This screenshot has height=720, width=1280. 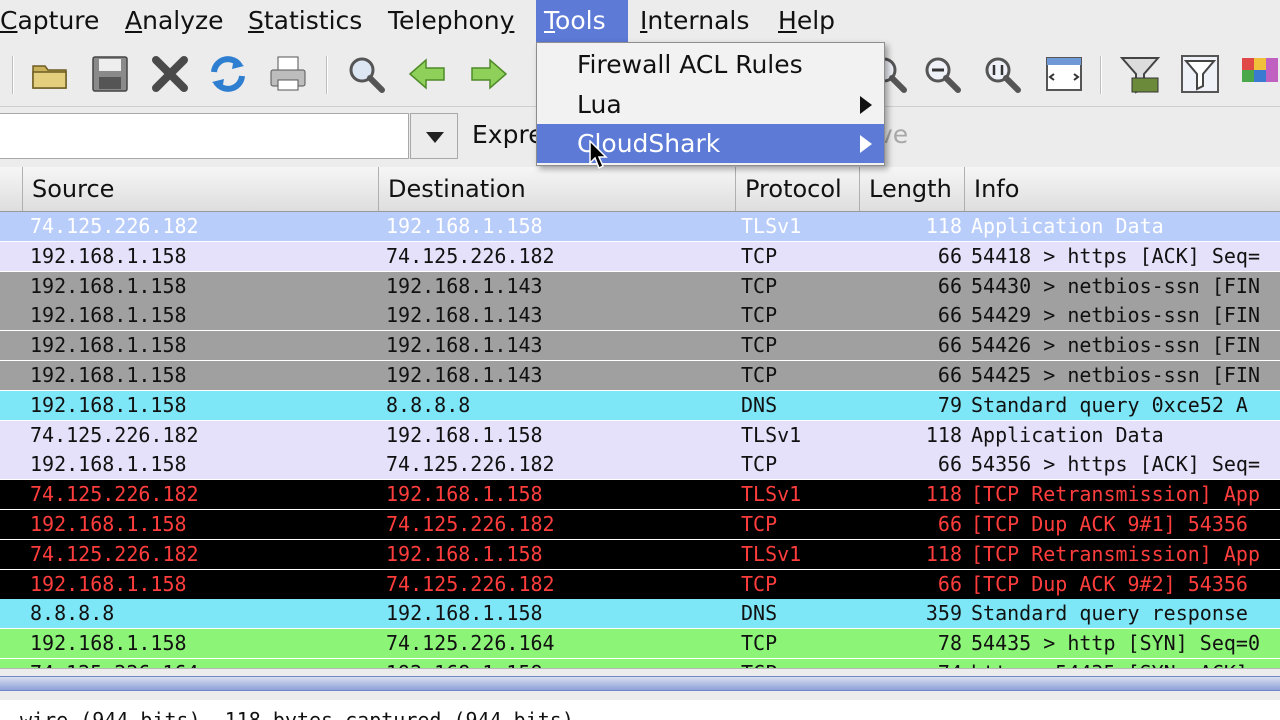 What do you see at coordinates (1200, 74) in the screenshot?
I see `display-filter-icon` at bounding box center [1200, 74].